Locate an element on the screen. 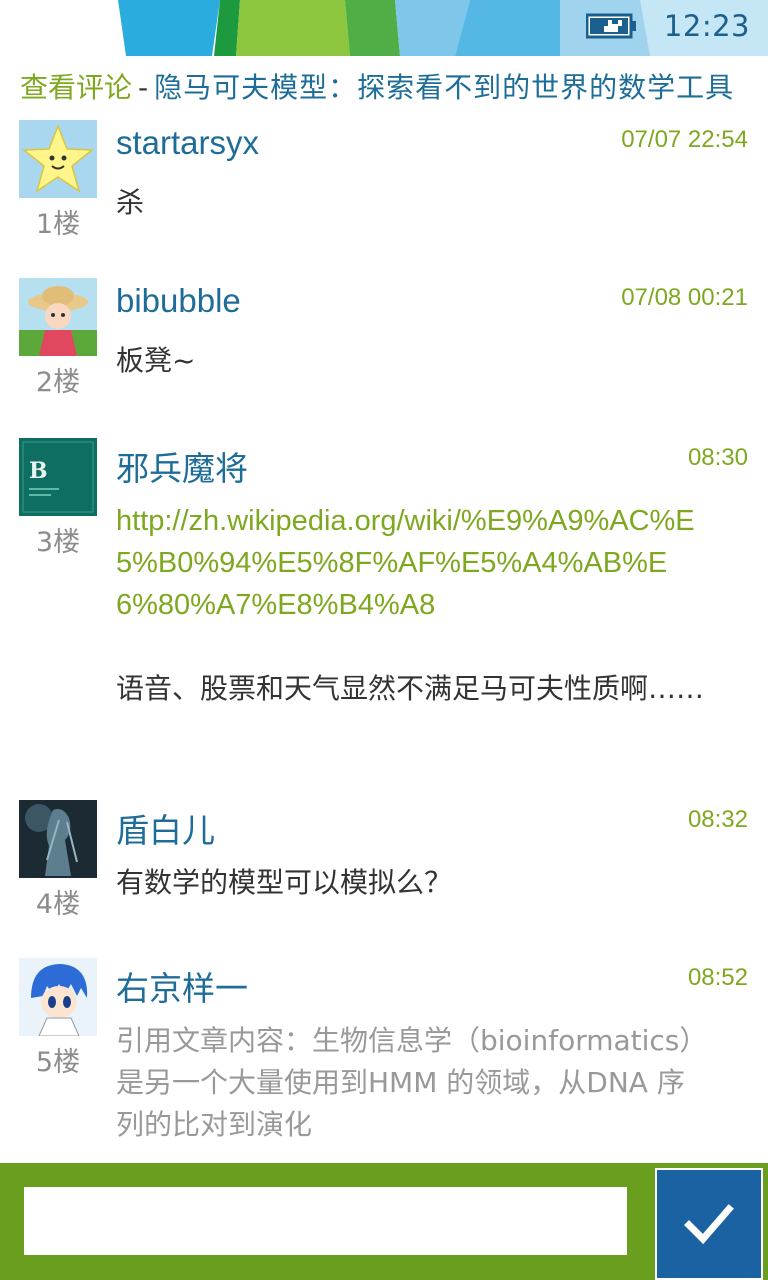 This screenshot has width=768, height=1280. star-avatar-icon is located at coordinates (58, 159).